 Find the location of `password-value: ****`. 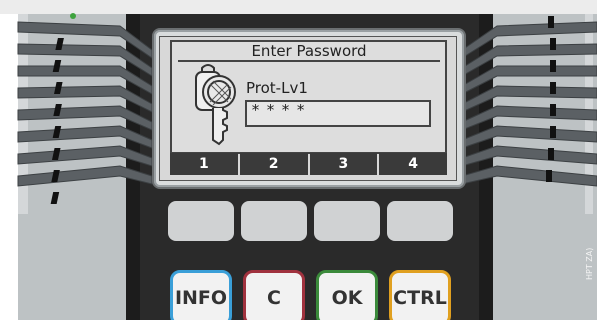

password-value: **** is located at coordinates (281, 110).